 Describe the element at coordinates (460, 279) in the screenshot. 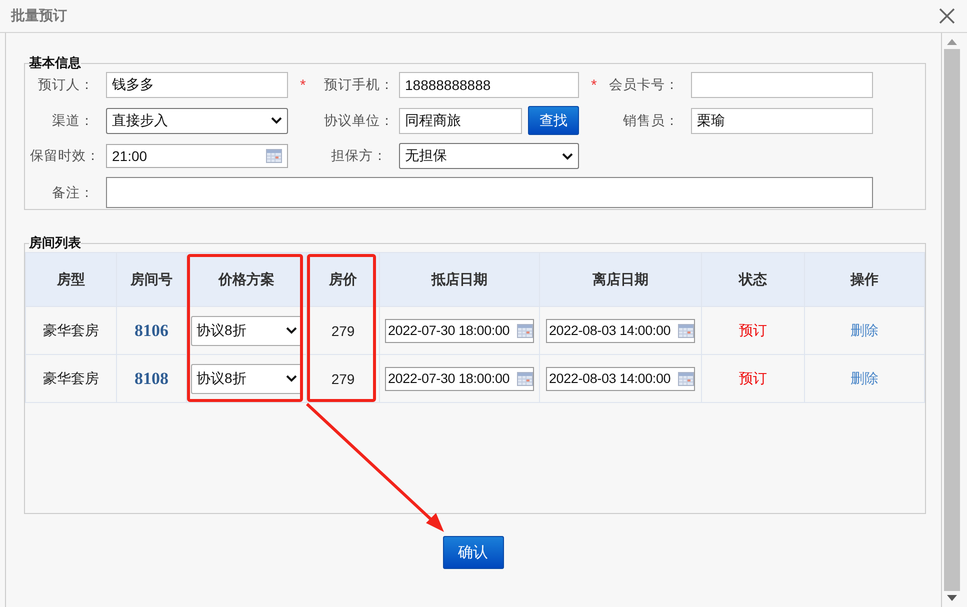

I see `column-header: 抵店日期` at that location.